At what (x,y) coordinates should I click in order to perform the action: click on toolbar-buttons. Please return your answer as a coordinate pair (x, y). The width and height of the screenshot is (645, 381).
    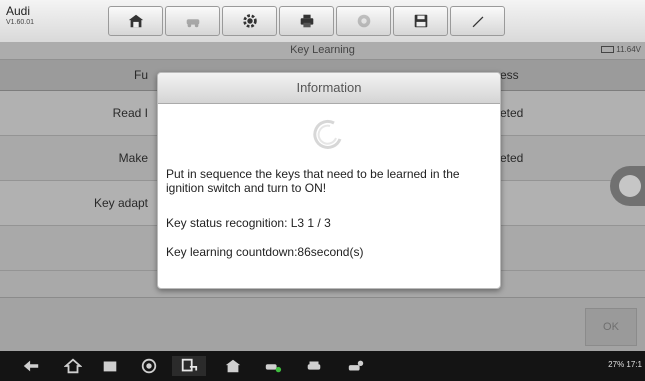
    Looking at the image, I should click on (307, 21).